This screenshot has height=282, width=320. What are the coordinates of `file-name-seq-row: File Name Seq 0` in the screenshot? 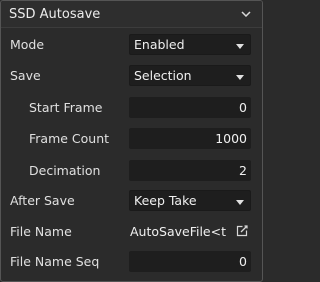 It's located at (131, 261).